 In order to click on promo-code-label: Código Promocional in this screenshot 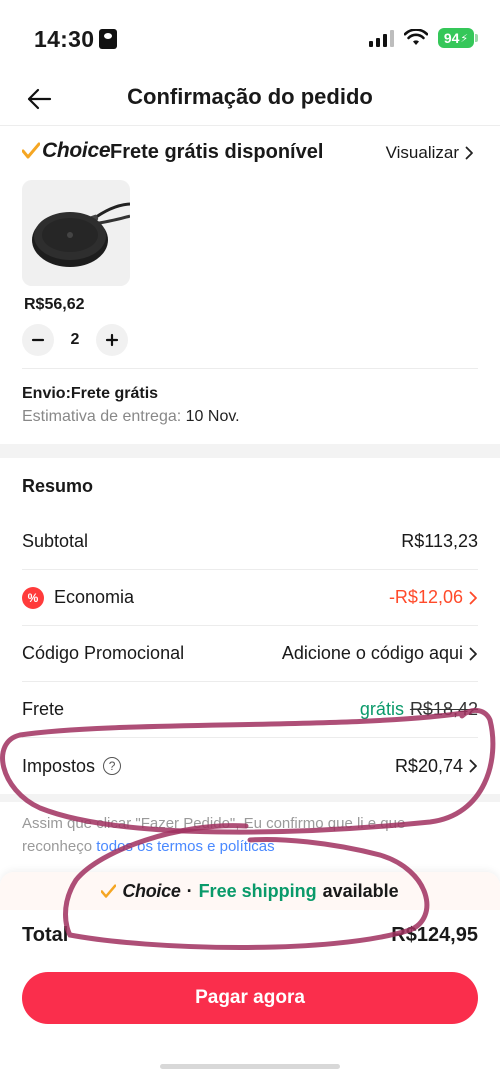, I will do `click(103, 653)`.